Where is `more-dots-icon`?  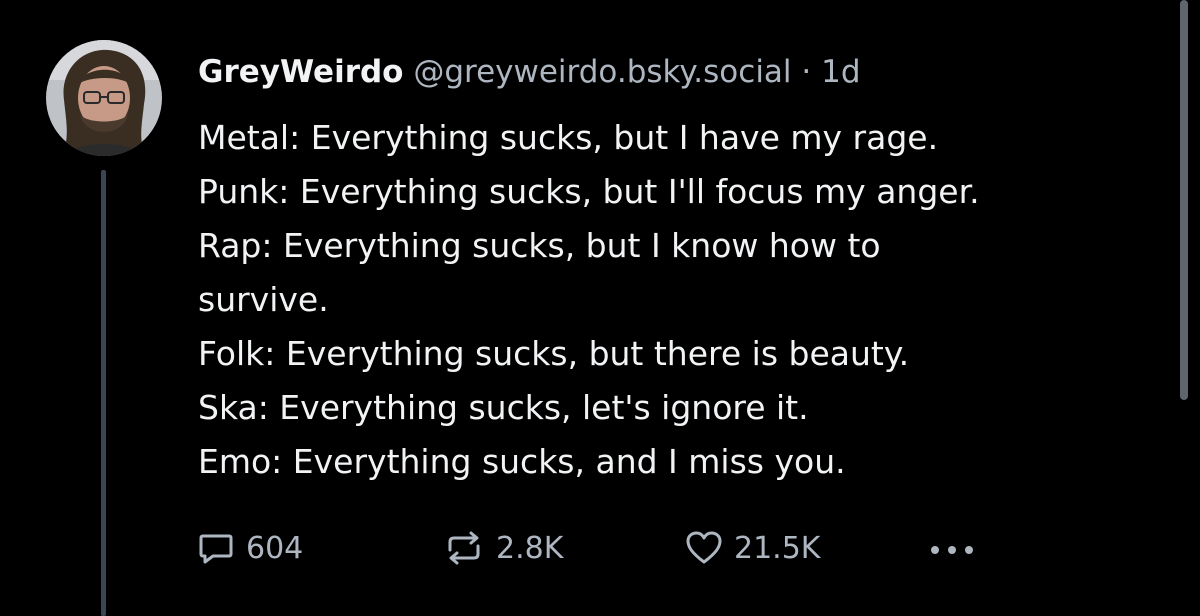 more-dots-icon is located at coordinates (952, 548).